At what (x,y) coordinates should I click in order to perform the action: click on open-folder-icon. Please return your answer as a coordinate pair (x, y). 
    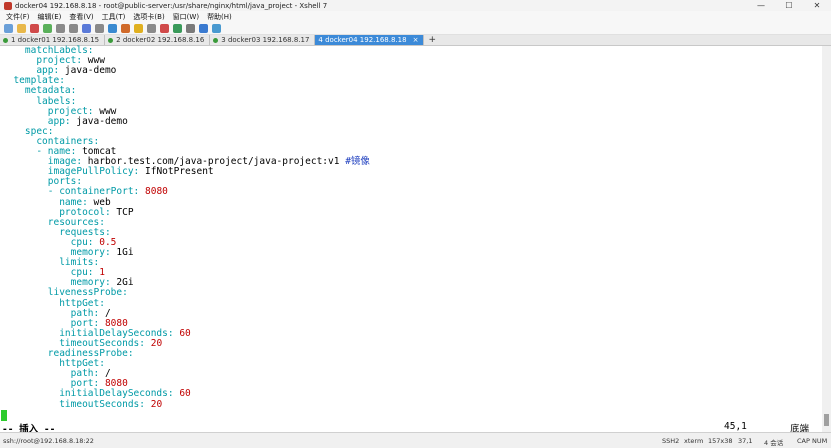
    Looking at the image, I should click on (21, 28).